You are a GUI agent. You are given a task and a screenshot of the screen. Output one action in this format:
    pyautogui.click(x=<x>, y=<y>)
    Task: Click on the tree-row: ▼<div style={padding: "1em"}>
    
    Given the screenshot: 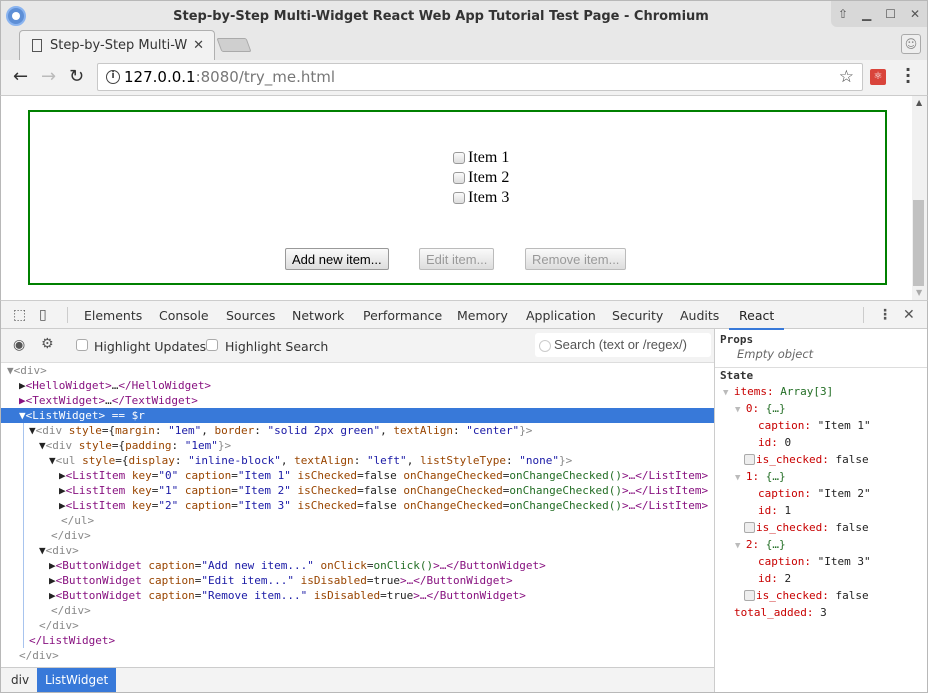 What is the action you would take?
    pyautogui.click(x=357, y=445)
    